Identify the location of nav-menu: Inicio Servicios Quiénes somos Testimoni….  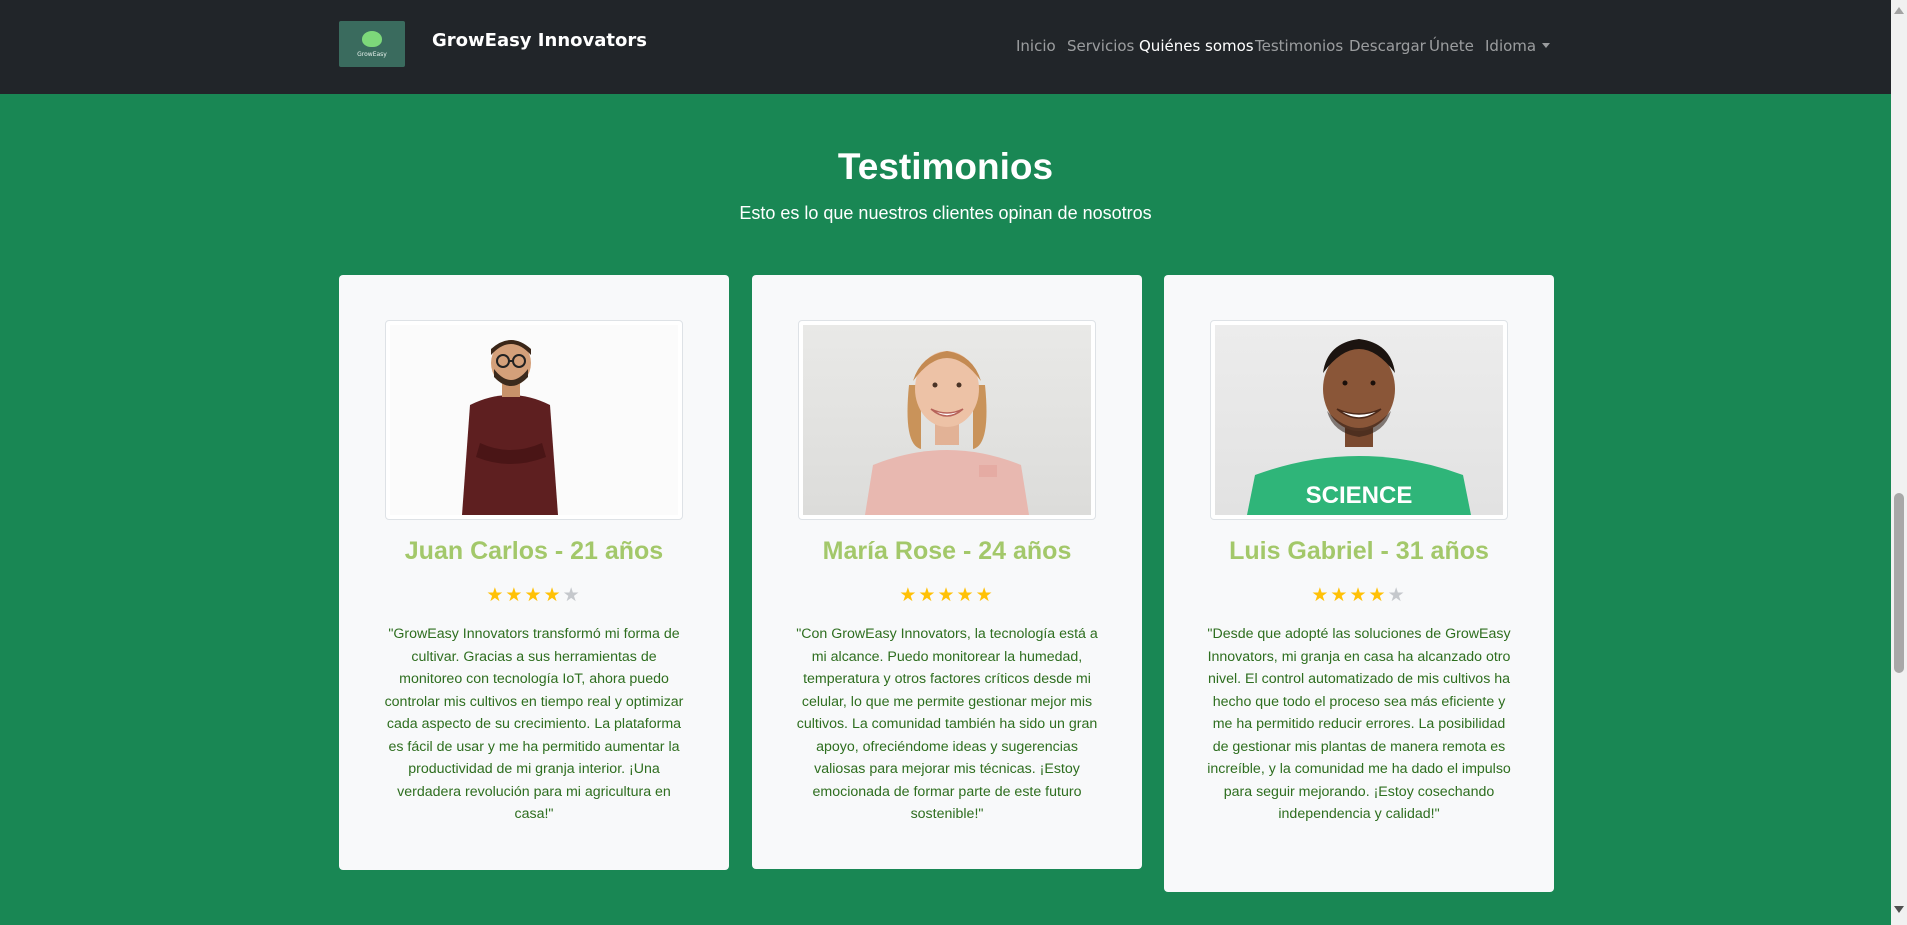
(945, 48).